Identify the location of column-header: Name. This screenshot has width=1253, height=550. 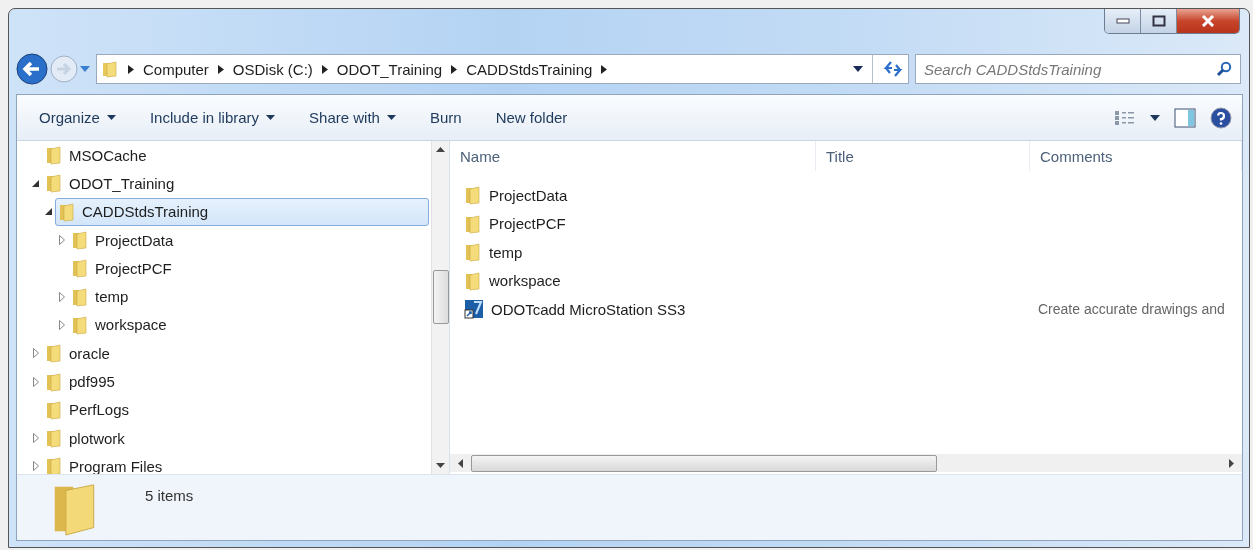
(633, 156).